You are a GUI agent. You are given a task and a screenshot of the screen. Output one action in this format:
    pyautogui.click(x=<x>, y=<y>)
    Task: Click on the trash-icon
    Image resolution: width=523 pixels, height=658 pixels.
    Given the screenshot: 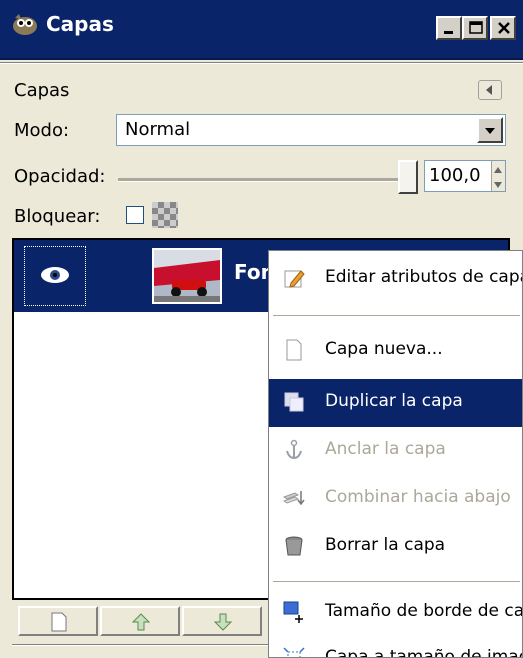 What is the action you would take?
    pyautogui.click(x=294, y=546)
    